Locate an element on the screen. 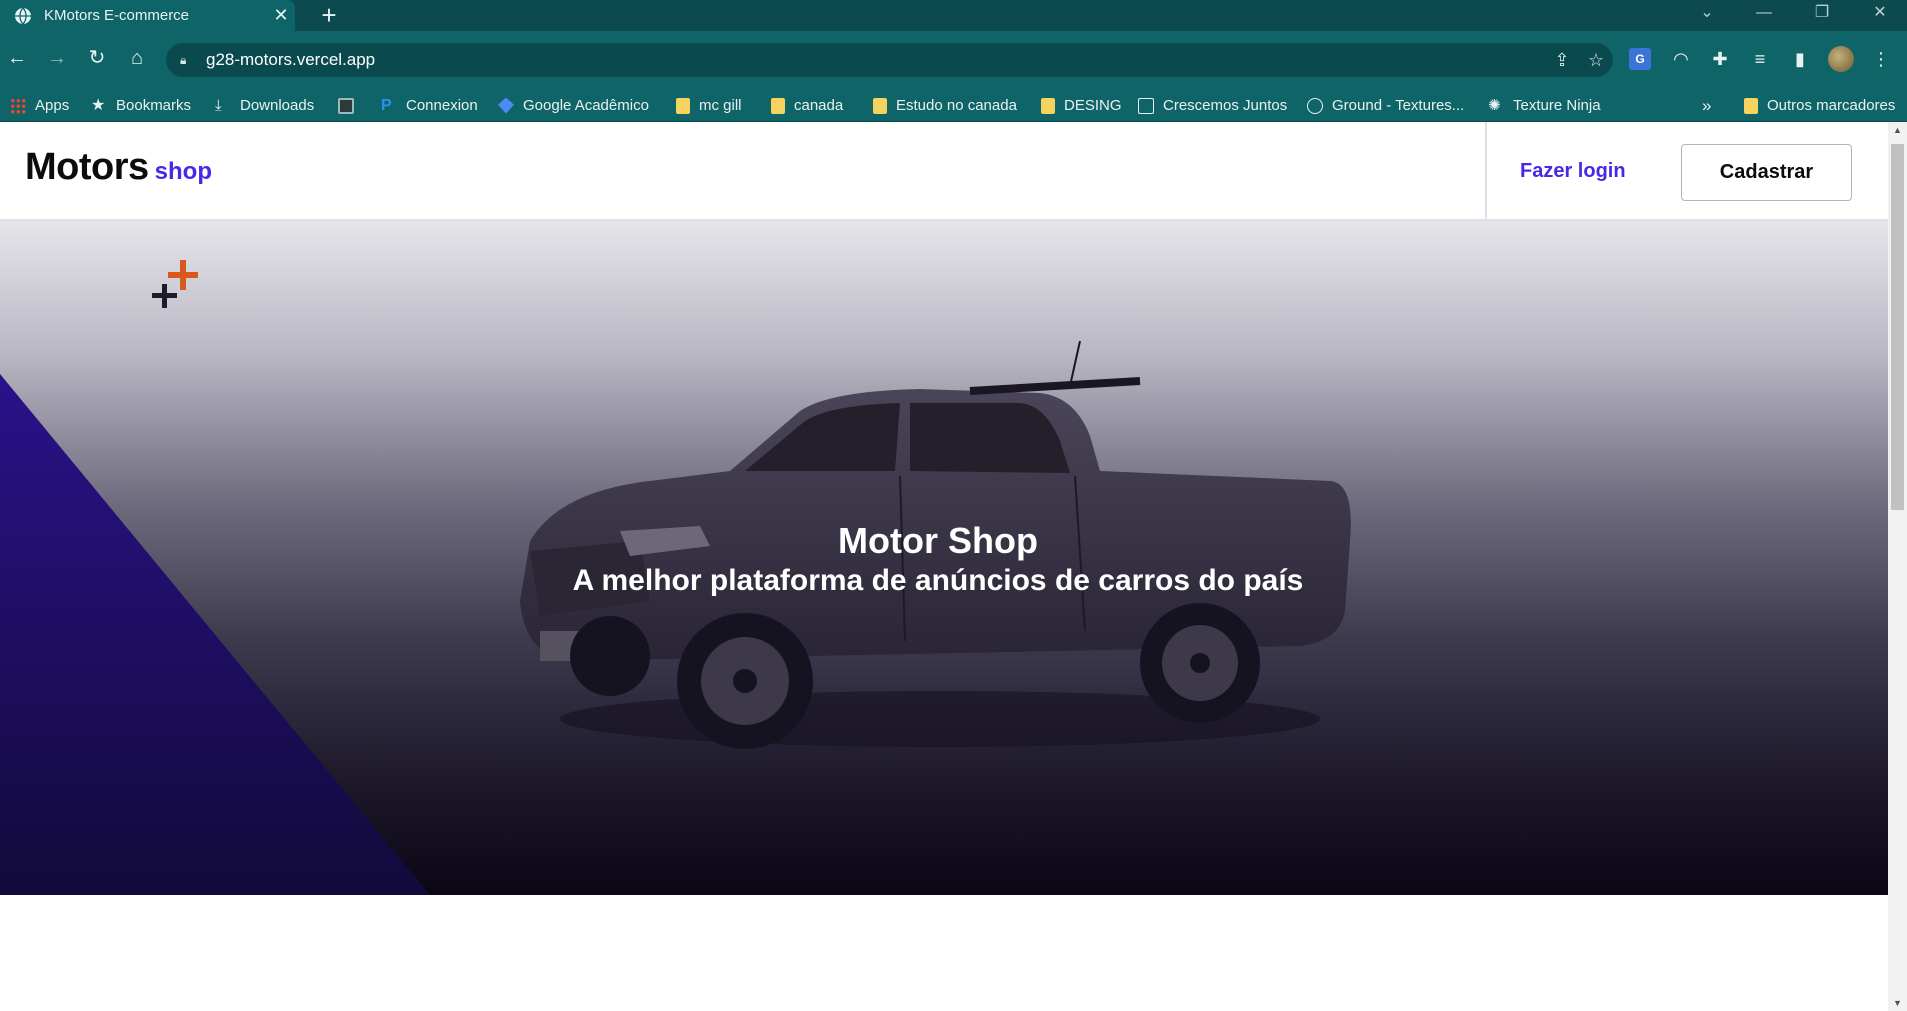  page-scrollbar: ▲ ▼ is located at coordinates (1897, 566).